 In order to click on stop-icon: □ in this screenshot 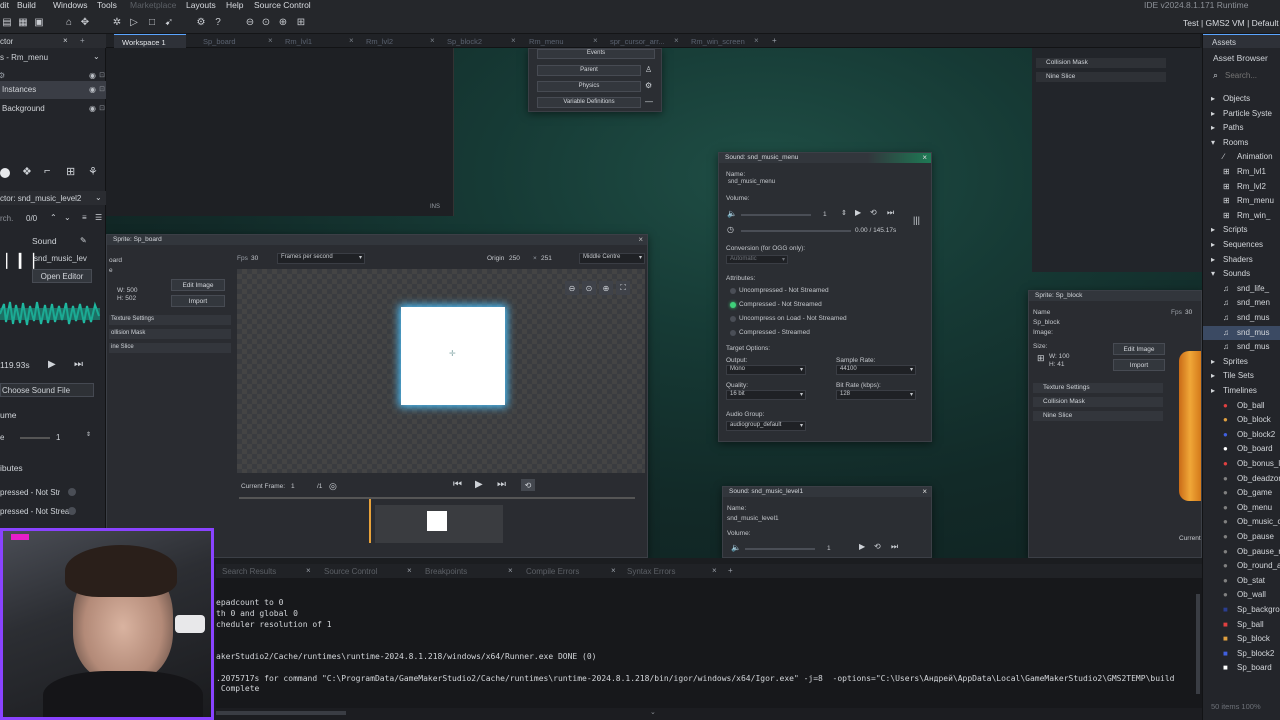, I will do `click(152, 22)`.